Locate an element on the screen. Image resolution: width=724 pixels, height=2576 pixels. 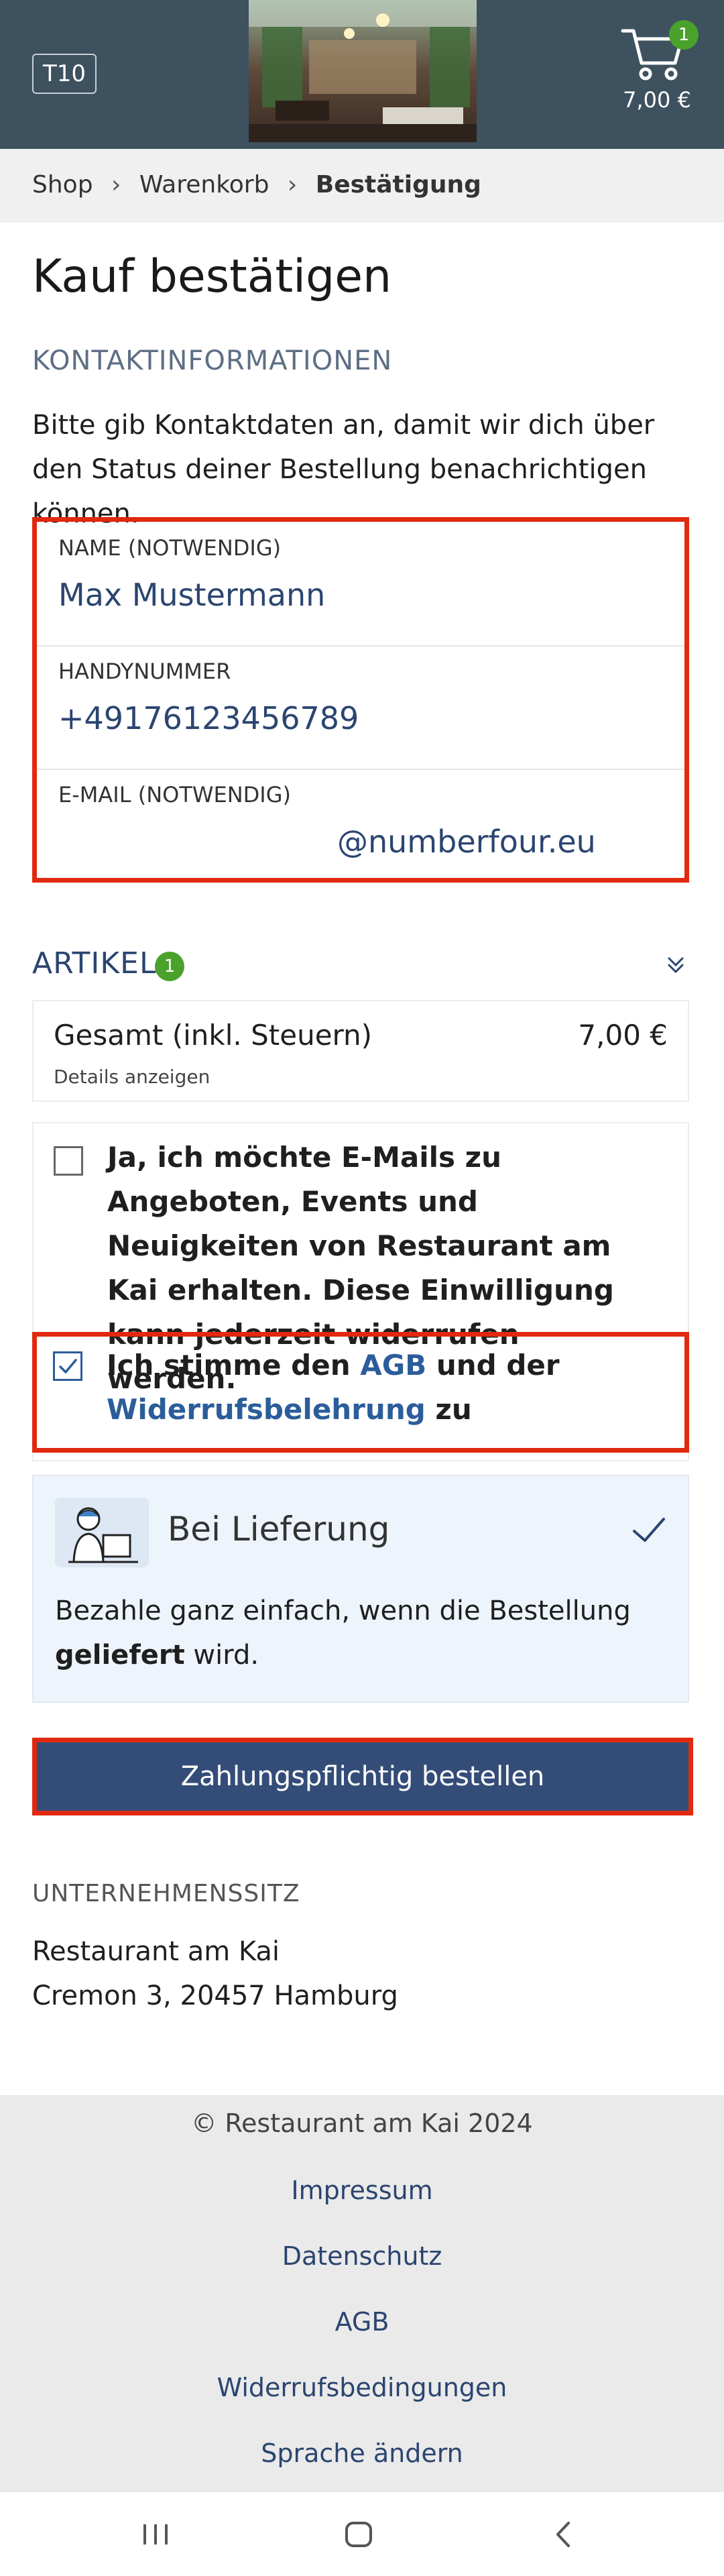
total-value: 7,00 € is located at coordinates (623, 1035).